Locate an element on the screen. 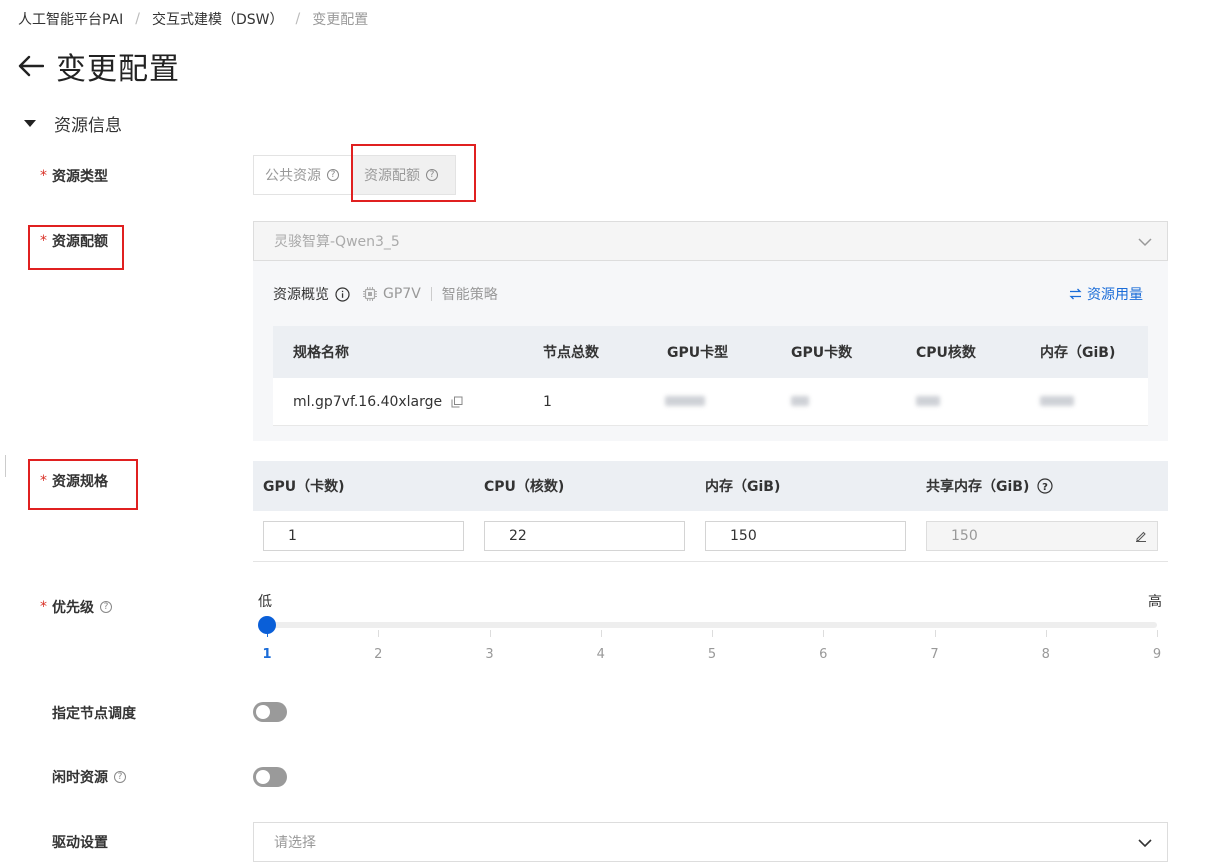 This screenshot has height=862, width=1217. resource-quota-value: 灵骏智算-Qwen3_5 is located at coordinates (337, 242).